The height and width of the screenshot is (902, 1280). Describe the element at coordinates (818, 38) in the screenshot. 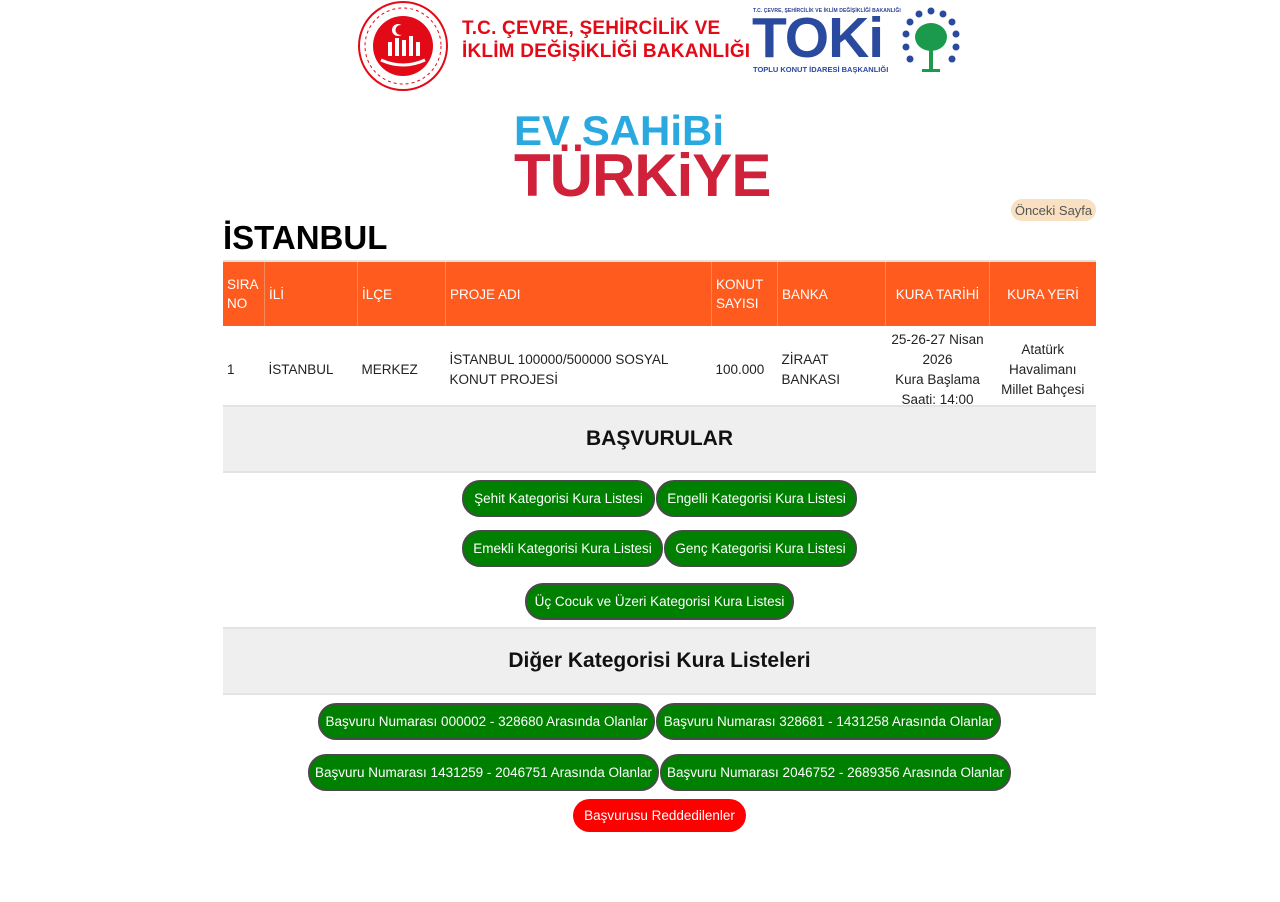

I see `toki-logo-text: TOKi` at that location.